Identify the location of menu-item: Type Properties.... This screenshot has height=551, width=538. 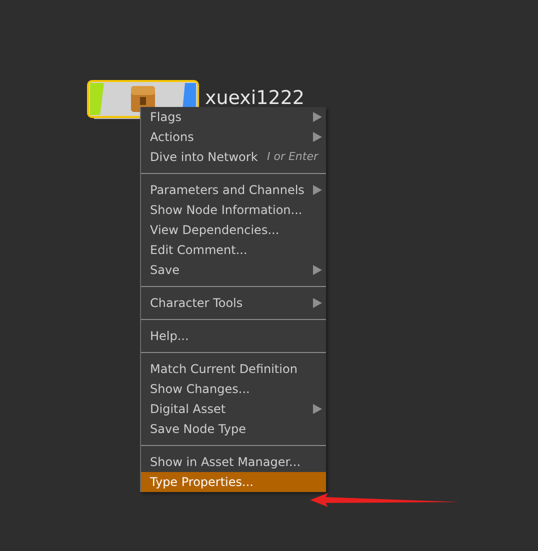
(233, 482).